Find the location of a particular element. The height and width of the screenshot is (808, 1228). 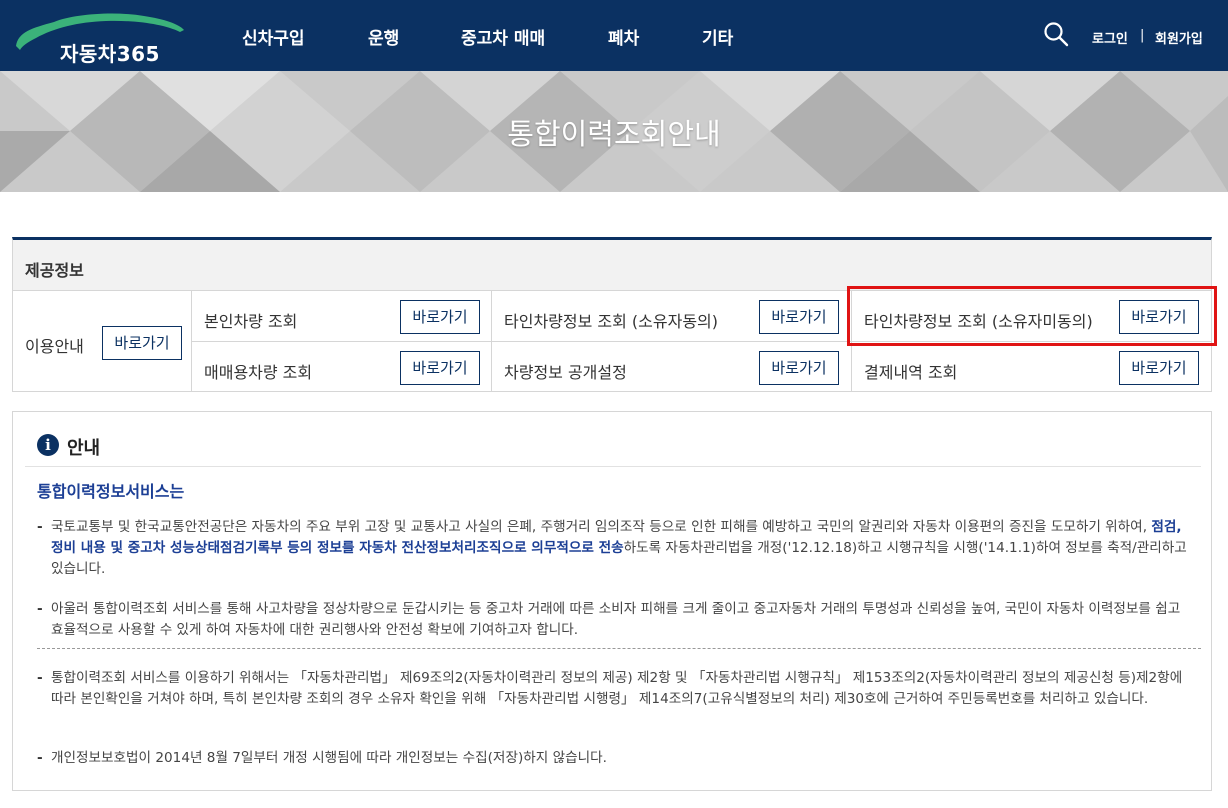

nav-used-car: 중고차 매매 is located at coordinates (503, 36).